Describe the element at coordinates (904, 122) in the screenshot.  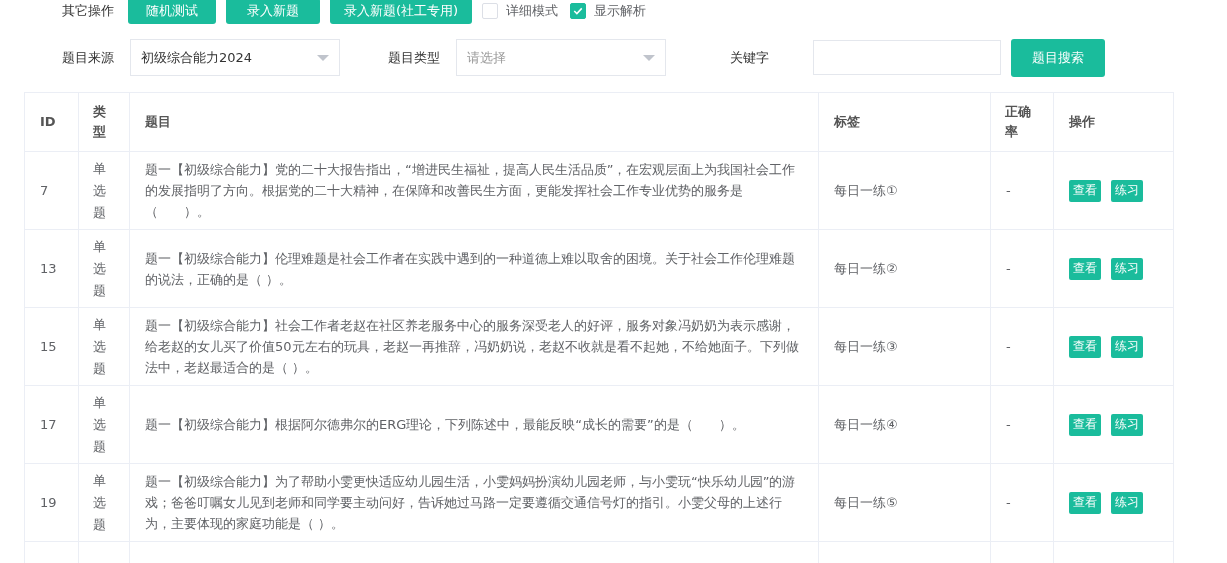
I see `column-header: 标签` at that location.